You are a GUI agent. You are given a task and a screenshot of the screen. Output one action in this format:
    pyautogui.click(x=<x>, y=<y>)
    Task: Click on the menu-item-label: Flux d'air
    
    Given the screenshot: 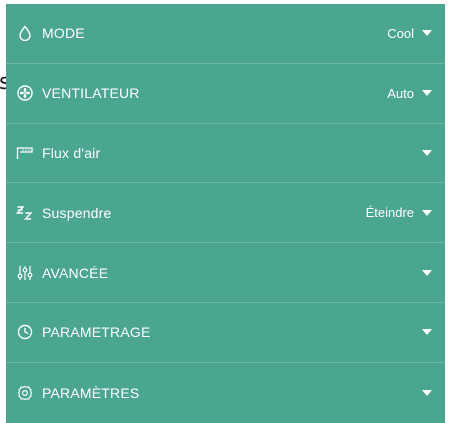 What is the action you would take?
    pyautogui.click(x=71, y=152)
    